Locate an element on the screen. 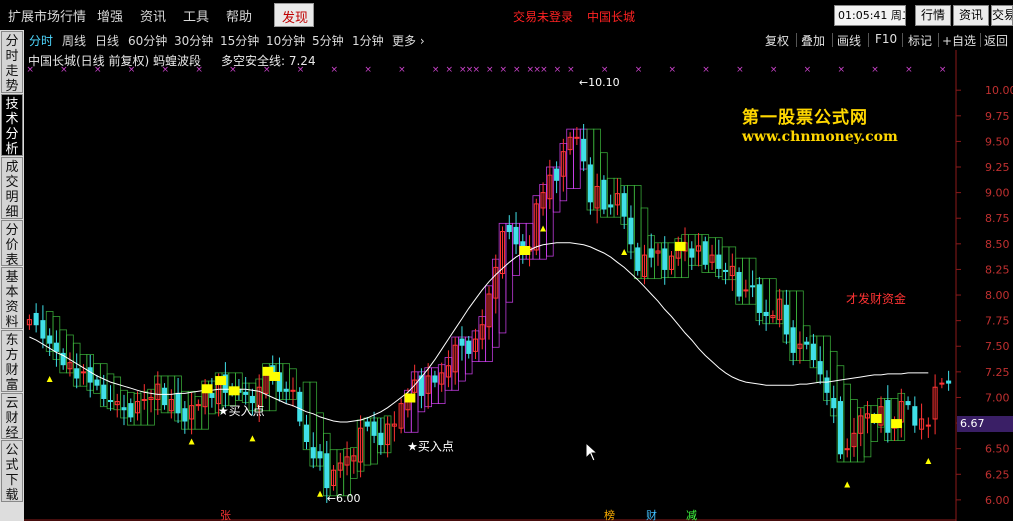  period-60min: 60分钟 is located at coordinates (147, 40).